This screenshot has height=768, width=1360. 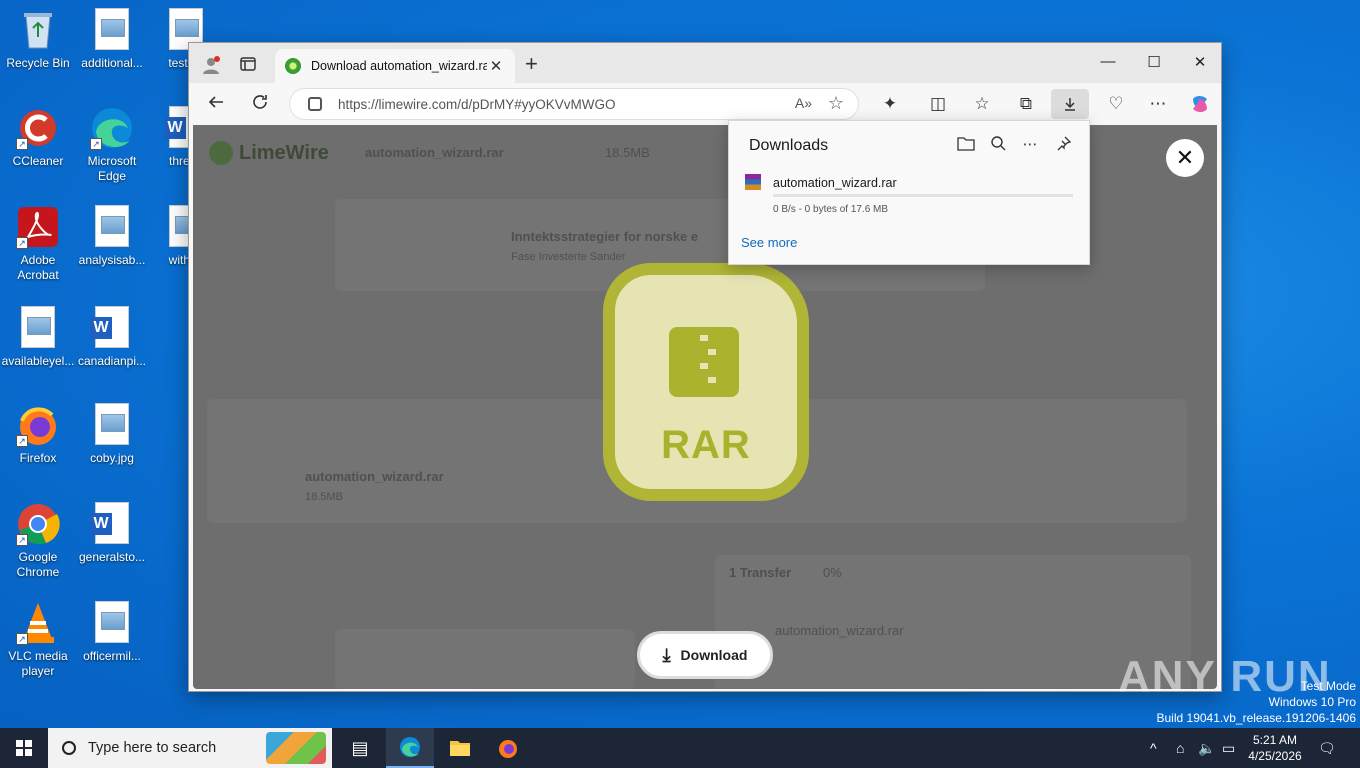 What do you see at coordinates (216, 104) in the screenshot?
I see `back-button` at bounding box center [216, 104].